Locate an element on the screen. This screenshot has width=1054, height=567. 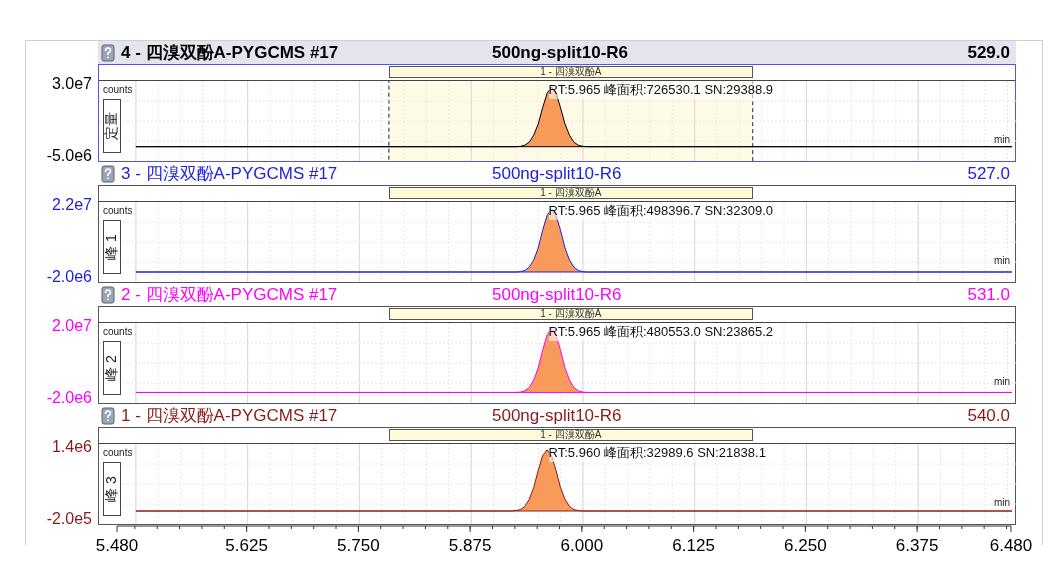
trace-title: 1 - 四溴双酚A-PYGCMS #17 is located at coordinates (229, 416).